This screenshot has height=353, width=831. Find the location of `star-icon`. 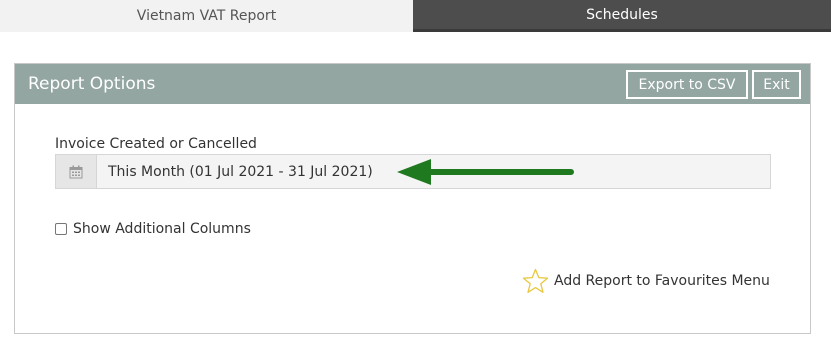

star-icon is located at coordinates (535, 280).